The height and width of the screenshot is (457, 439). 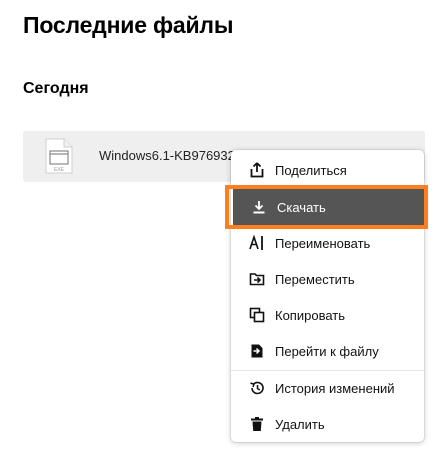 I want to click on menu-item-label: Скачать, so click(x=301, y=207).